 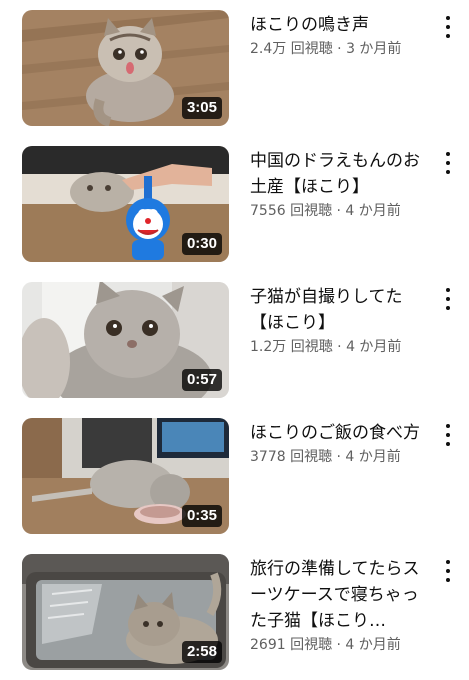 I want to click on video-title: 中国のドラえもんのお土産【ほこり】, so click(x=340, y=174).